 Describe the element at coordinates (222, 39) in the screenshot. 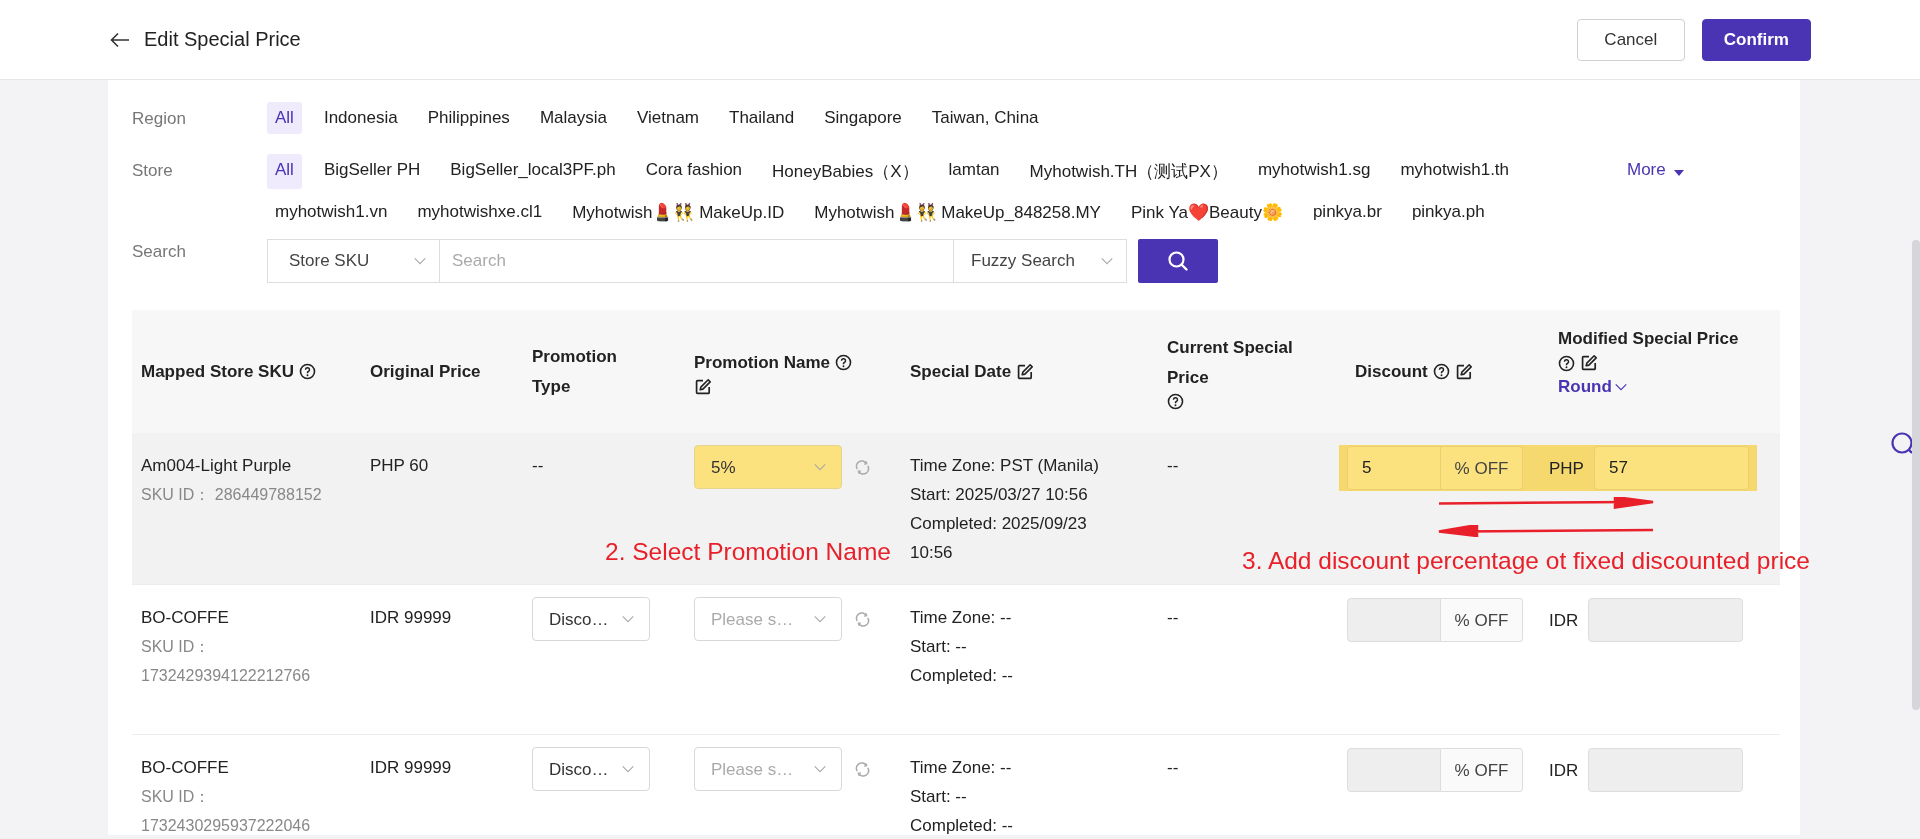

I see `page-title: Edit Special Price` at that location.